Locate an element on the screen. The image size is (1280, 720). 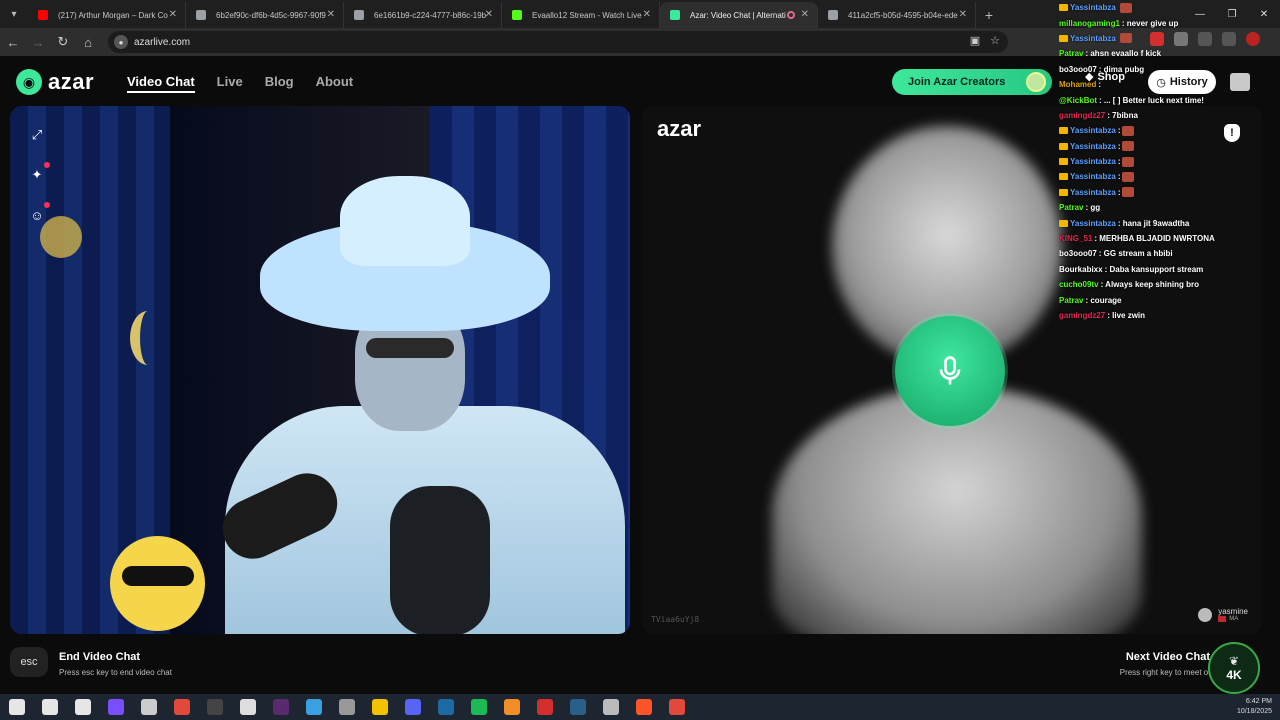
reload-icon: ↻ is located at coordinates (63, 42).